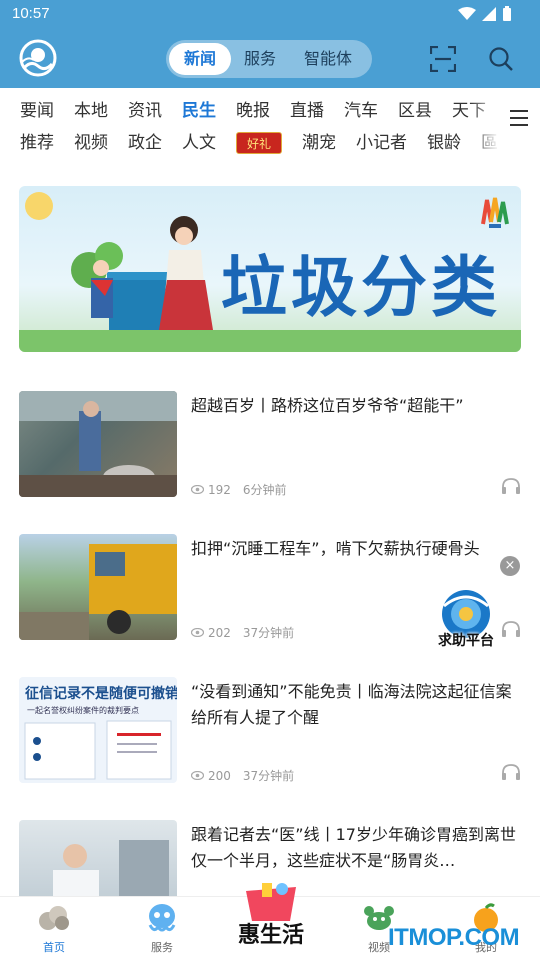 The height and width of the screenshot is (960, 540). Describe the element at coordinates (381, 144) in the screenshot. I see `channel-xiaojizhe: 小记者` at that location.